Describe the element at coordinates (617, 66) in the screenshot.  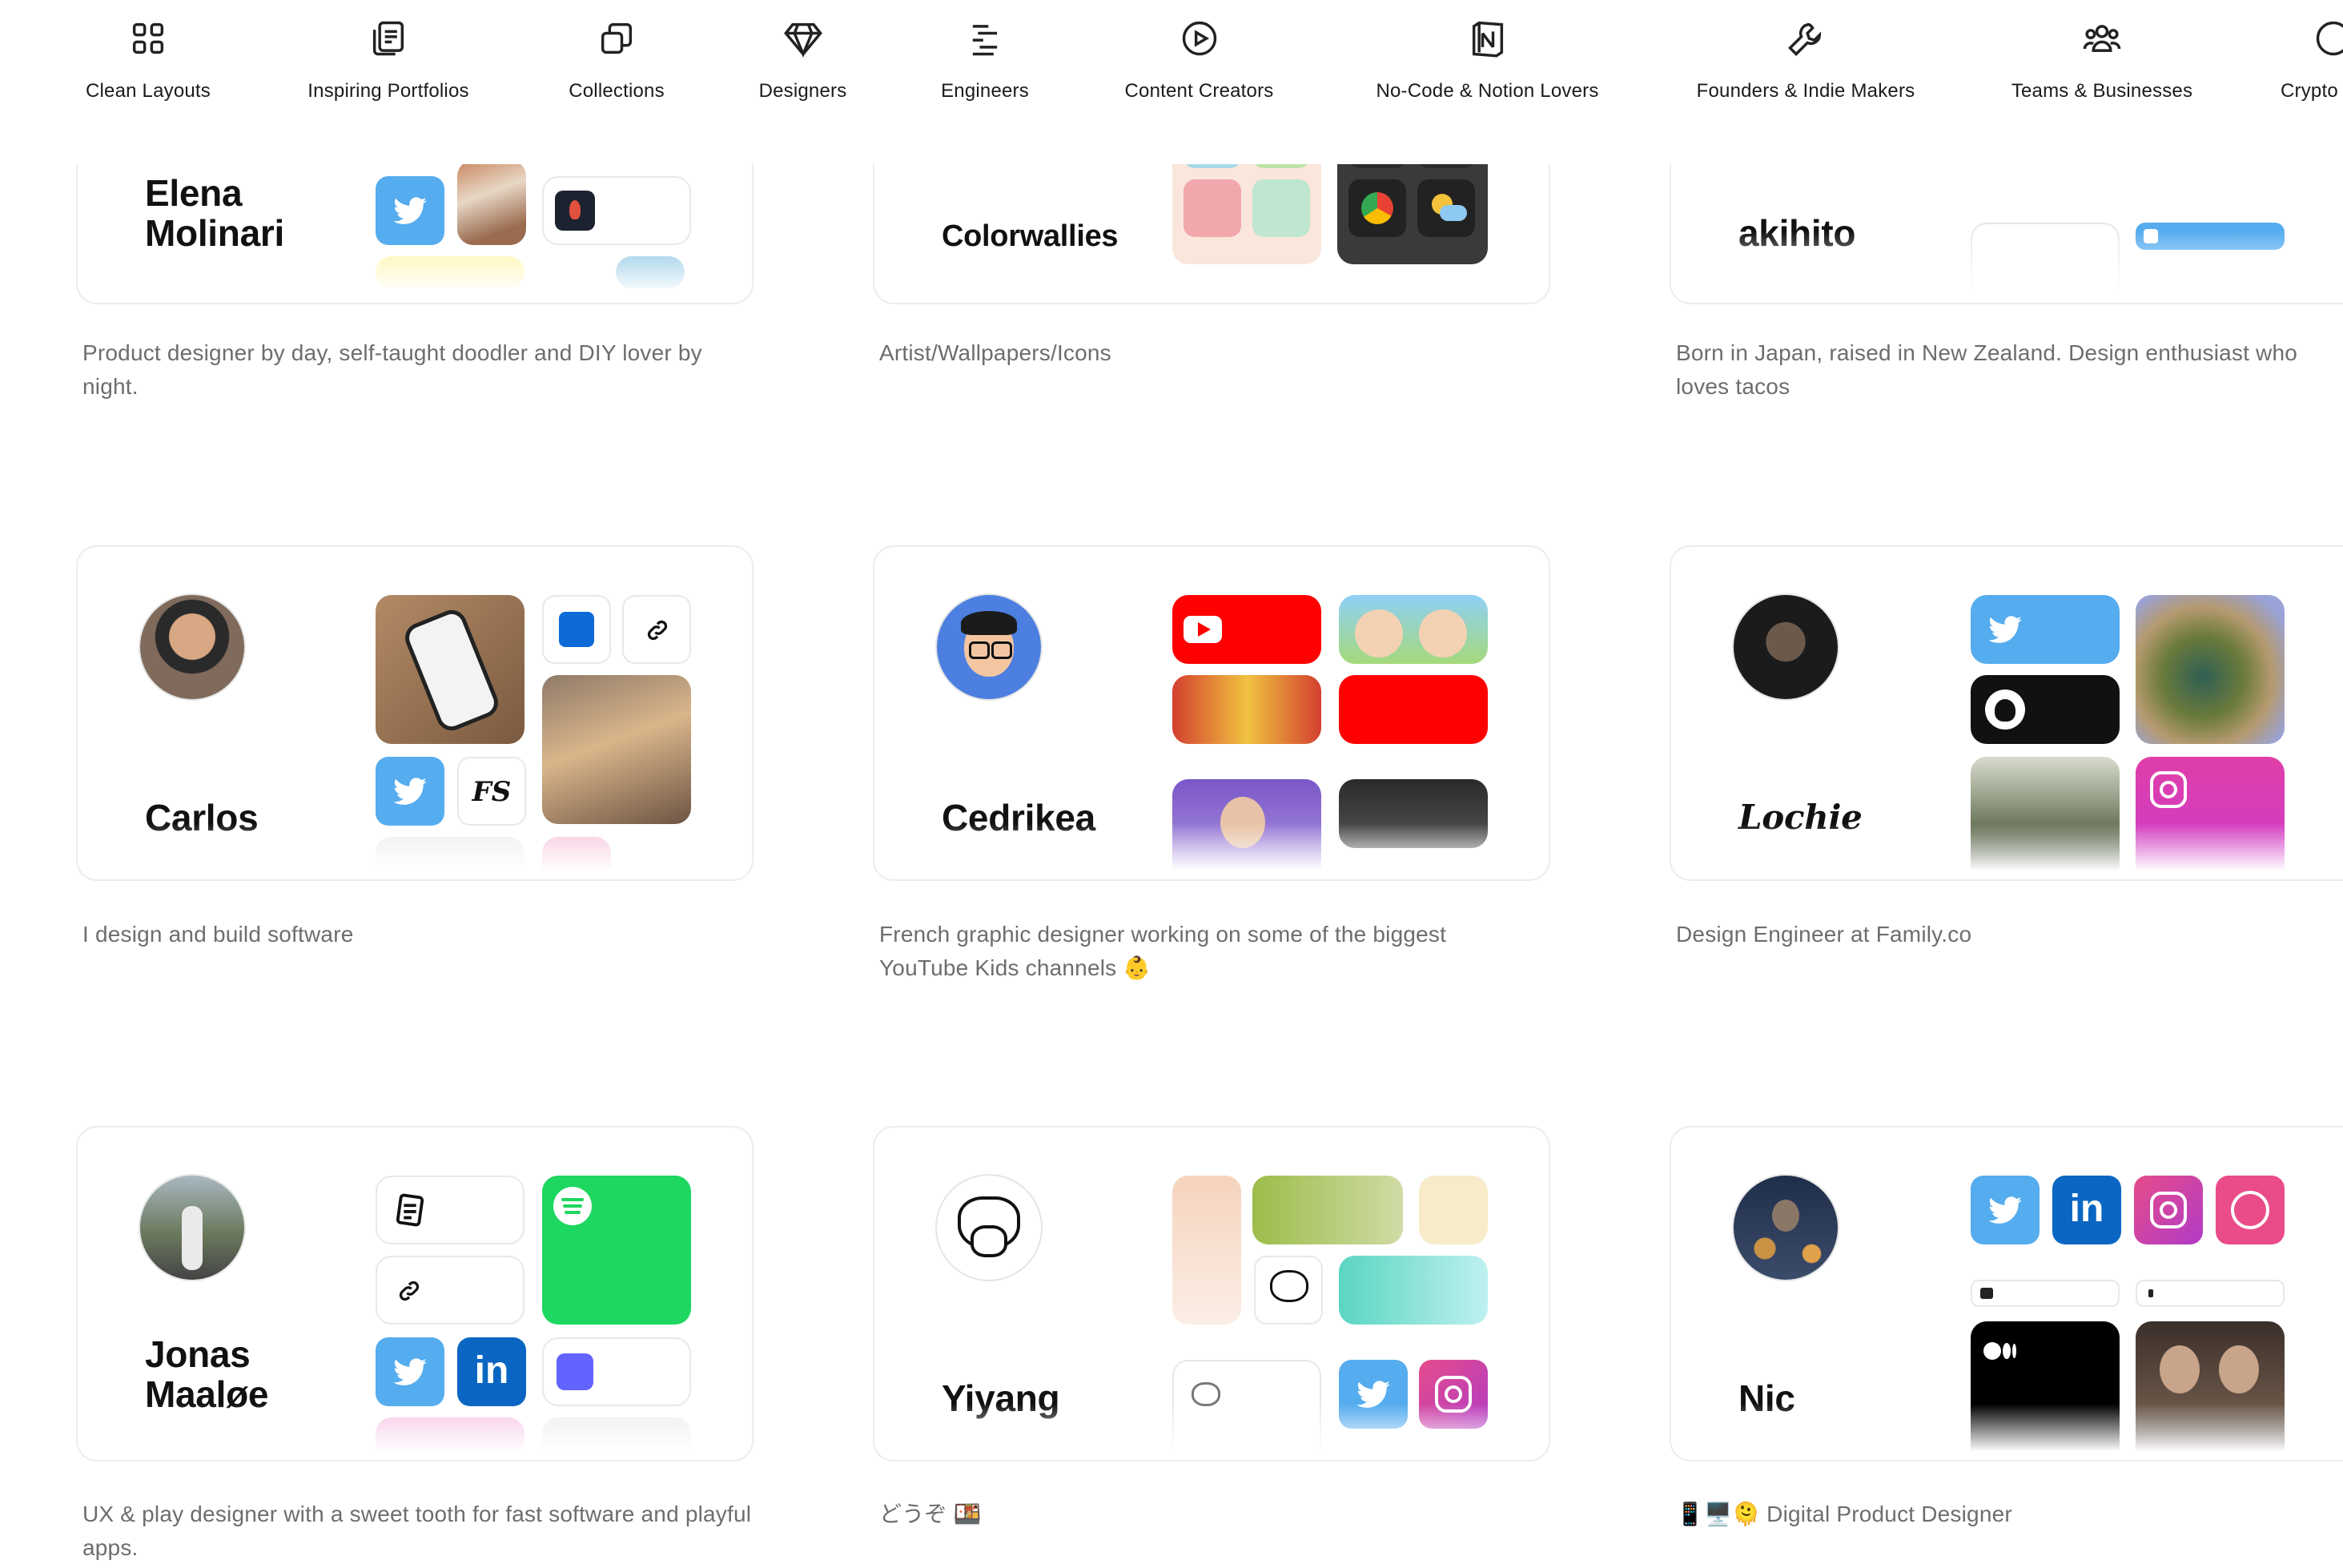
I see `nav-item-collections: Collections` at that location.